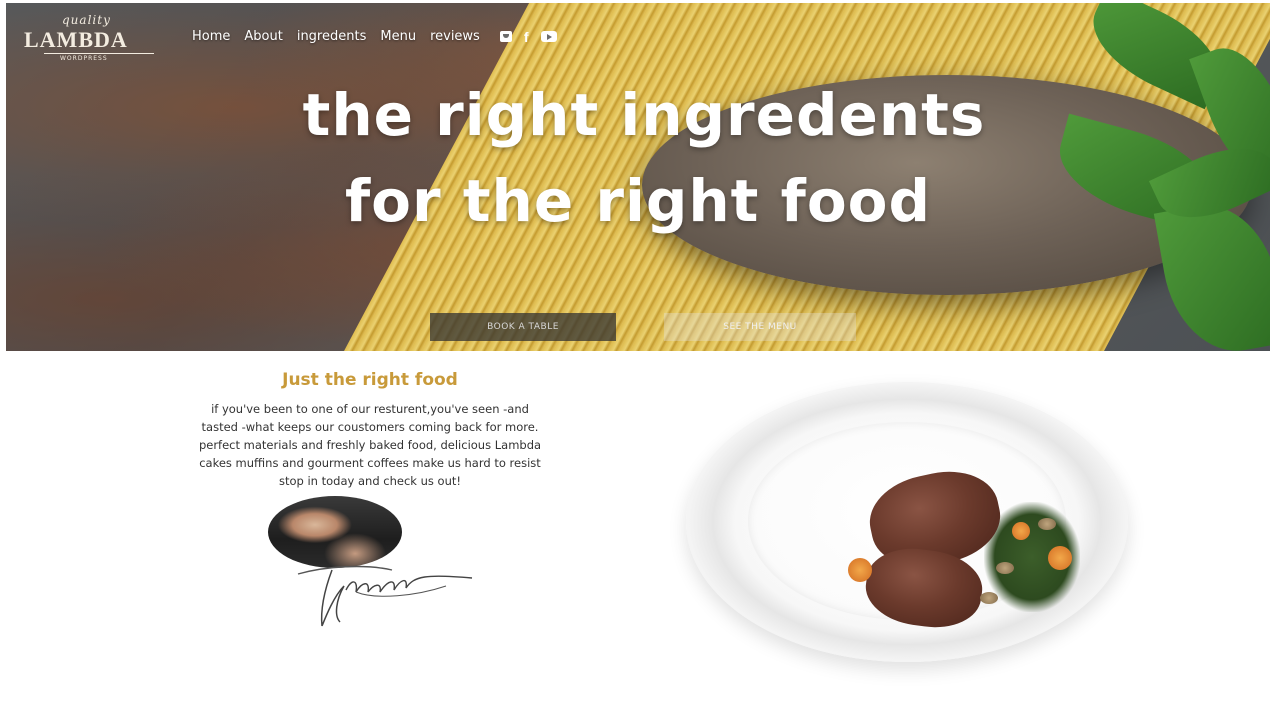 The height and width of the screenshot is (720, 1280). I want to click on main-navigation: Home About ingredents Menu reviews f, so click(374, 36).